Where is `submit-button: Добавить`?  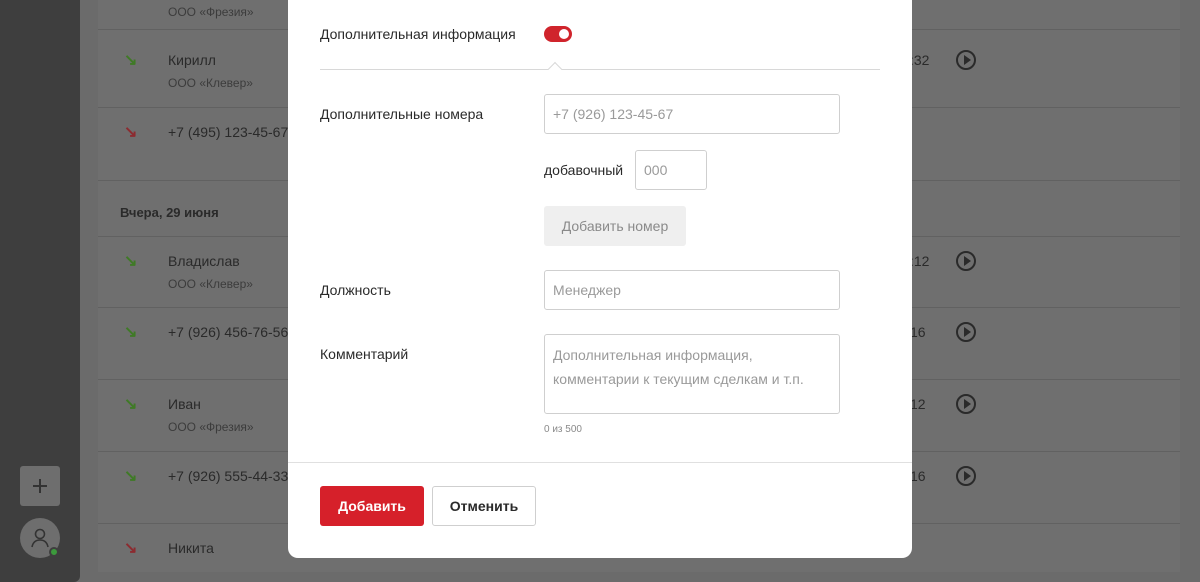
submit-button: Добавить is located at coordinates (372, 506).